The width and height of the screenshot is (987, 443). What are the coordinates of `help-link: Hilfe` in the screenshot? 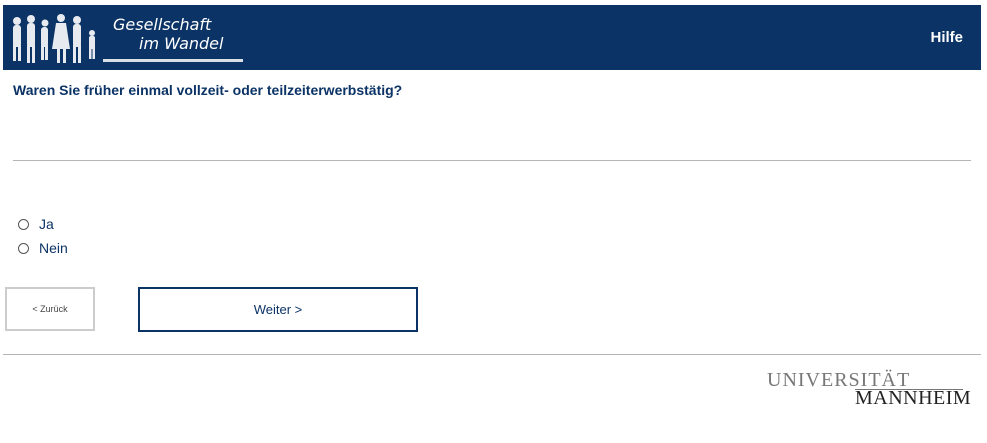 It's located at (946, 37).